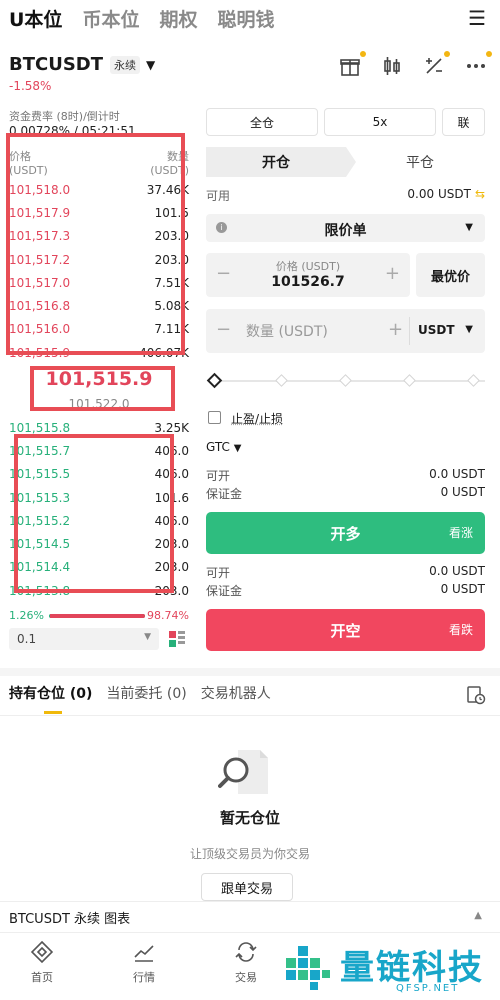  I want to click on tab-close: 平仓, so click(420, 162).